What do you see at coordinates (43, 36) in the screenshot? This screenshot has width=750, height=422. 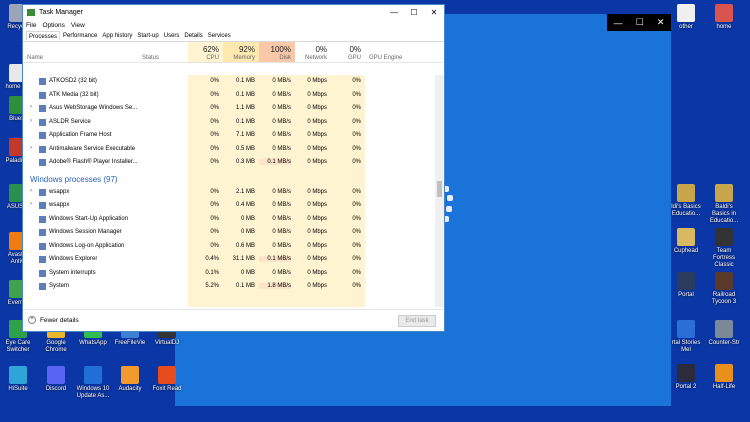 I see `tab-processes: Processes` at bounding box center [43, 36].